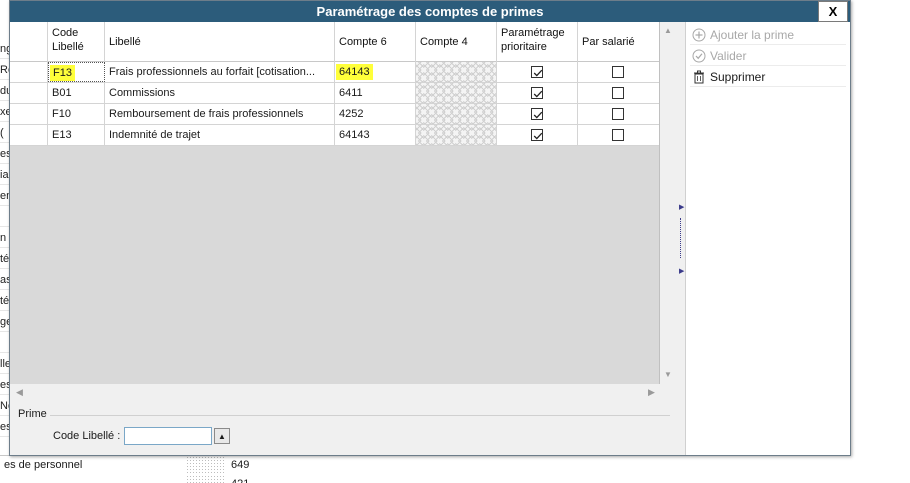 The width and height of the screenshot is (910, 483). What do you see at coordinates (62, 135) in the screenshot?
I see `cell-code-text: E13` at bounding box center [62, 135].